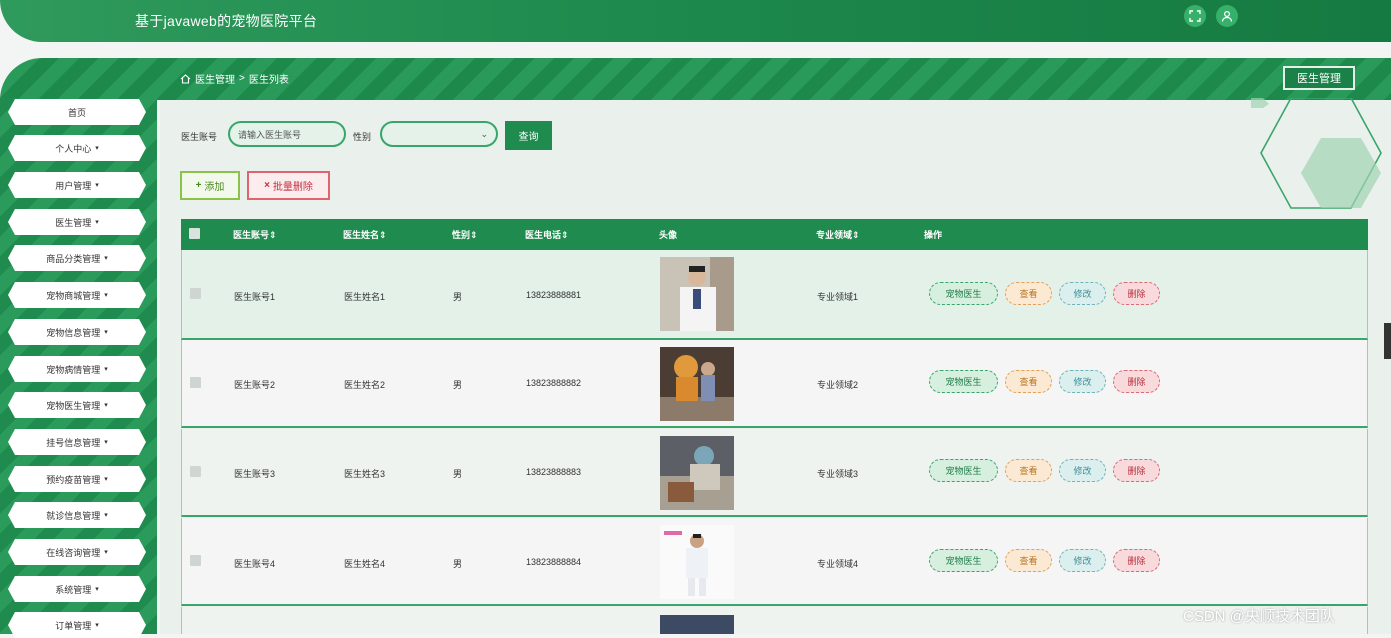  What do you see at coordinates (1319, 78) in the screenshot?
I see `section-title-button: 医生管理` at bounding box center [1319, 78].